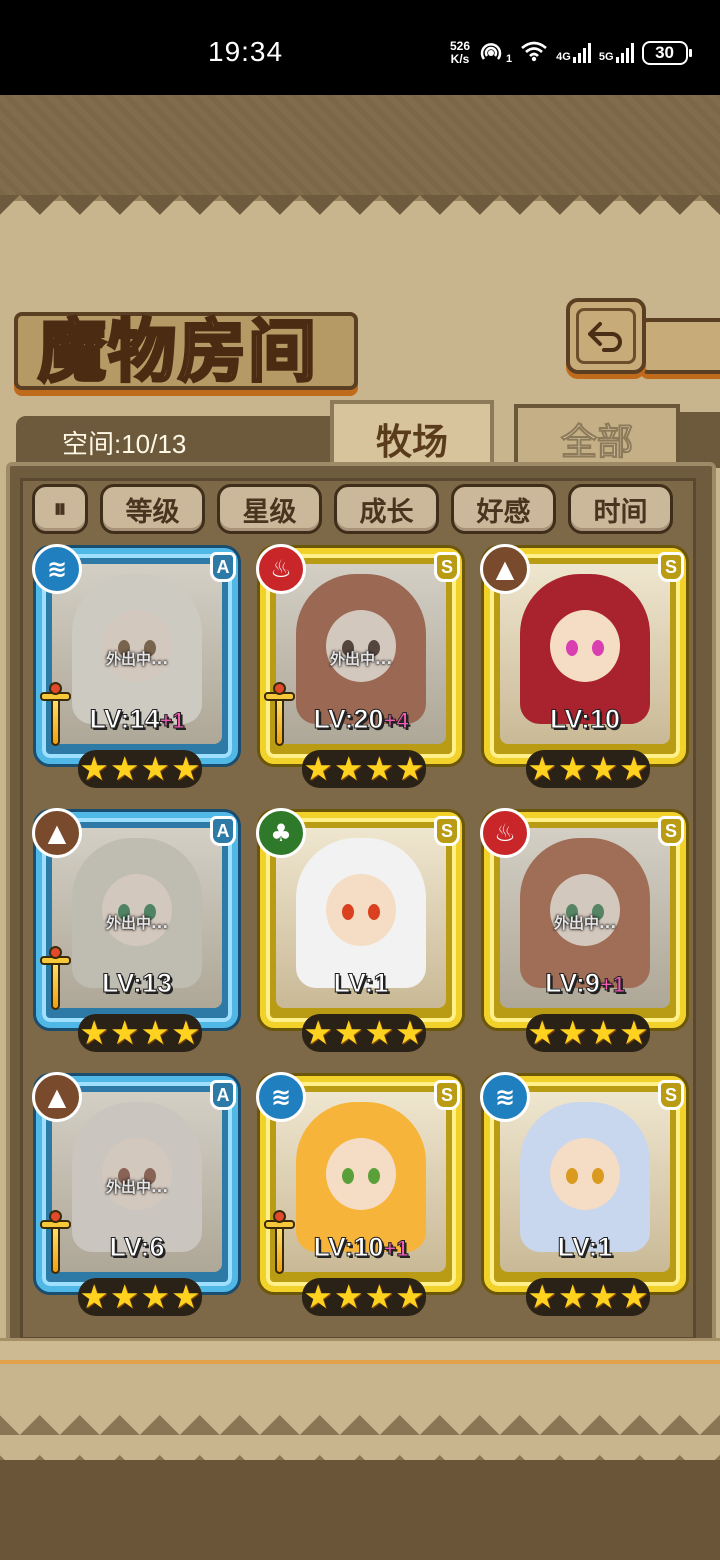 Image resolution: width=720 pixels, height=1560 pixels. I want to click on monster-card: 外出中... ▲ A LV:13 ★ ★ ★ ★, so click(136, 931).